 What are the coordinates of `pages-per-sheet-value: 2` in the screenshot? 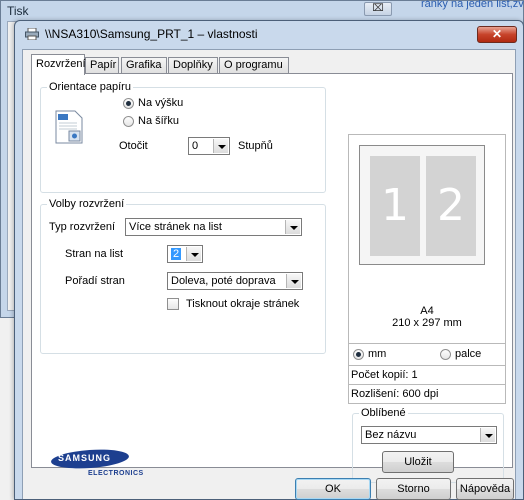 It's located at (176, 254).